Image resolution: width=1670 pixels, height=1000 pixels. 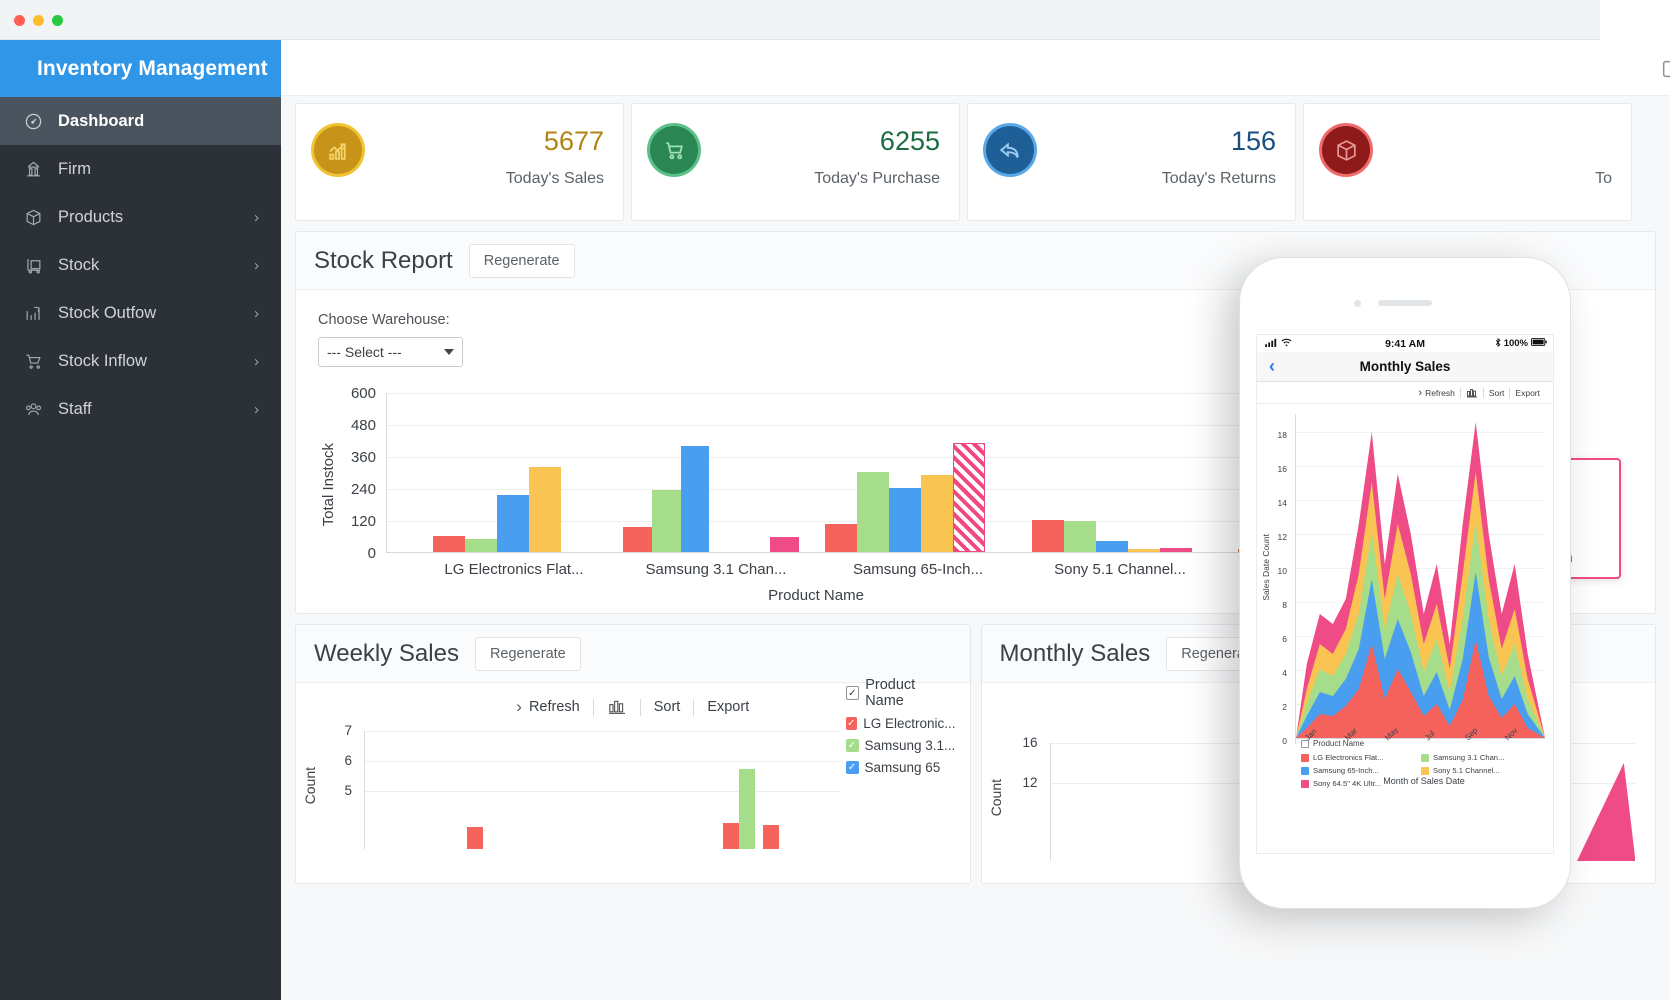 What do you see at coordinates (140, 313) in the screenshot?
I see `sidebar-item-stock-outfow: Stock Outfow ›` at bounding box center [140, 313].